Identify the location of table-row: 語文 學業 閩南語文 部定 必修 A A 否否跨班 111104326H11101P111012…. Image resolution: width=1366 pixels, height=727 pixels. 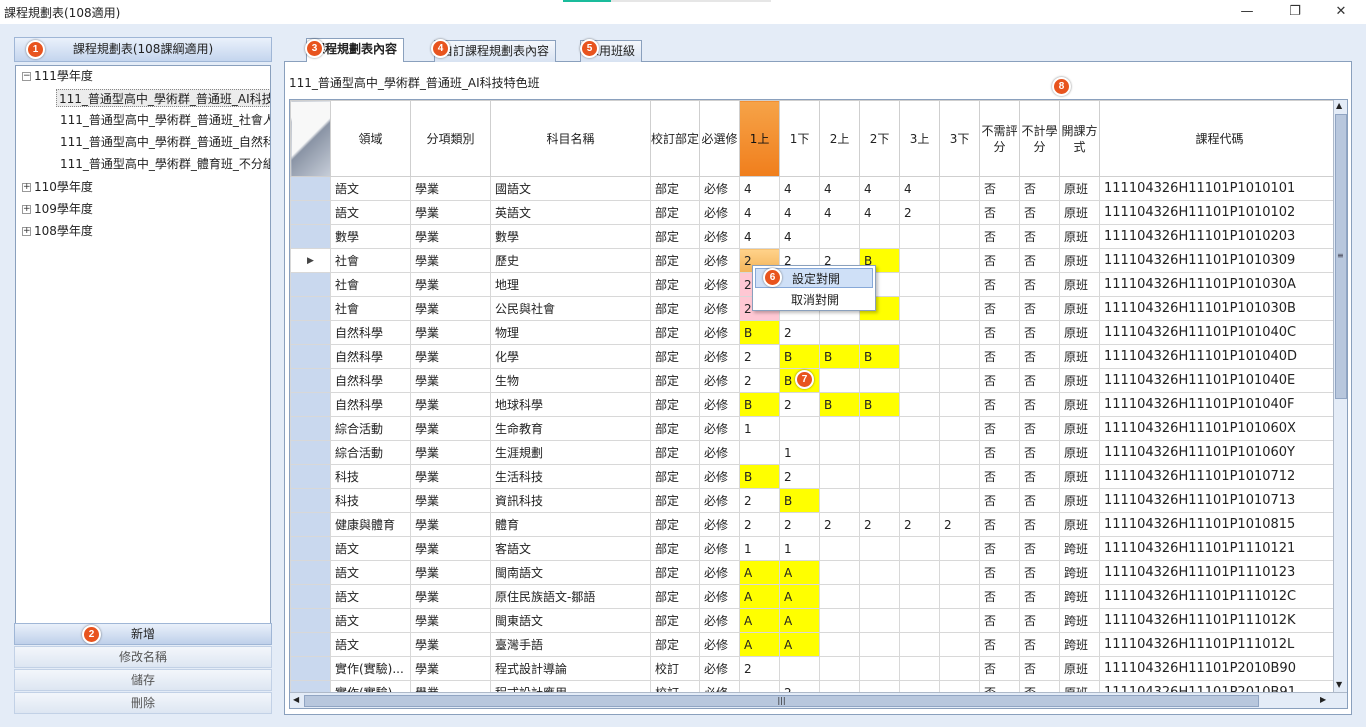
(815, 572).